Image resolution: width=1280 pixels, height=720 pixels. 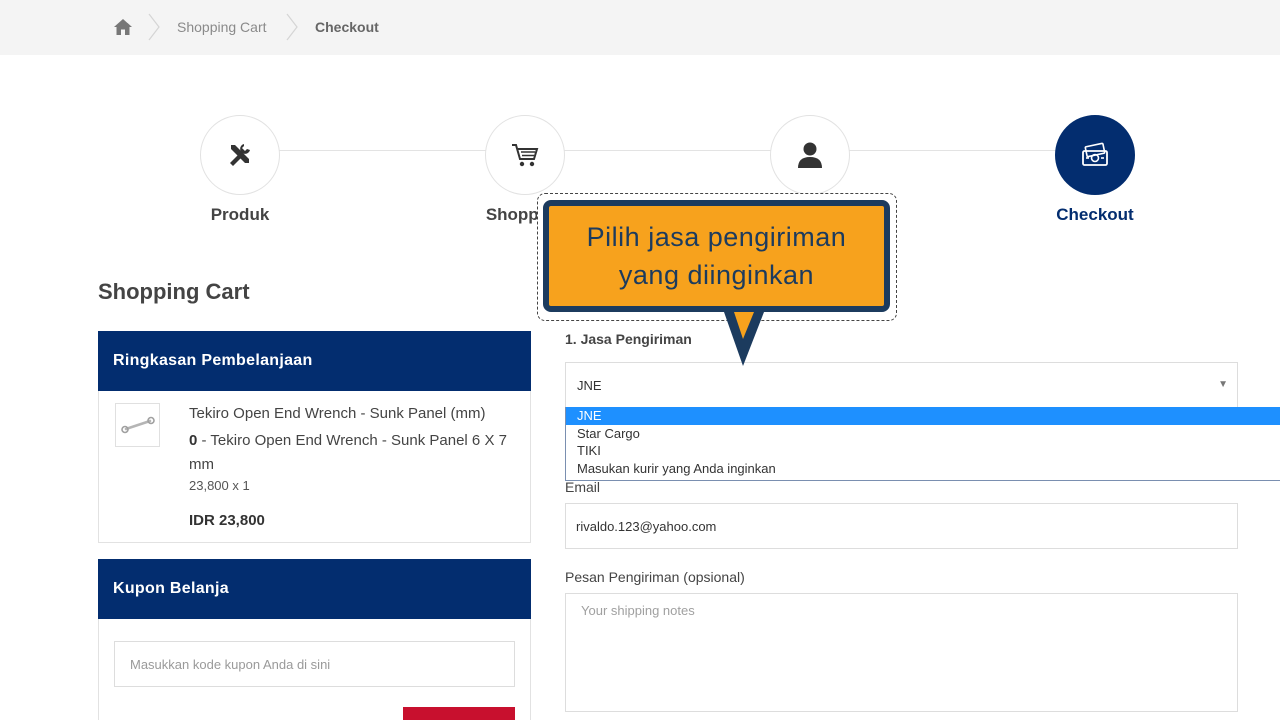 I want to click on shipping-selected-value: JNE, so click(x=589, y=385).